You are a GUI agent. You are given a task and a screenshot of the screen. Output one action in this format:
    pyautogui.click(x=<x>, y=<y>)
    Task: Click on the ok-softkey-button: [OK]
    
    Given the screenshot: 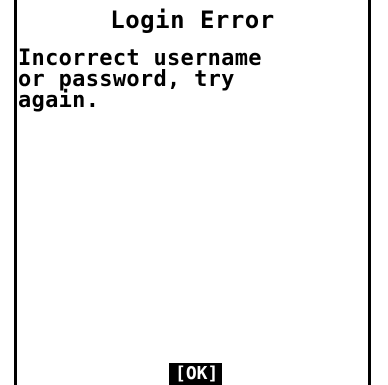 What is the action you would take?
    pyautogui.click(x=197, y=374)
    